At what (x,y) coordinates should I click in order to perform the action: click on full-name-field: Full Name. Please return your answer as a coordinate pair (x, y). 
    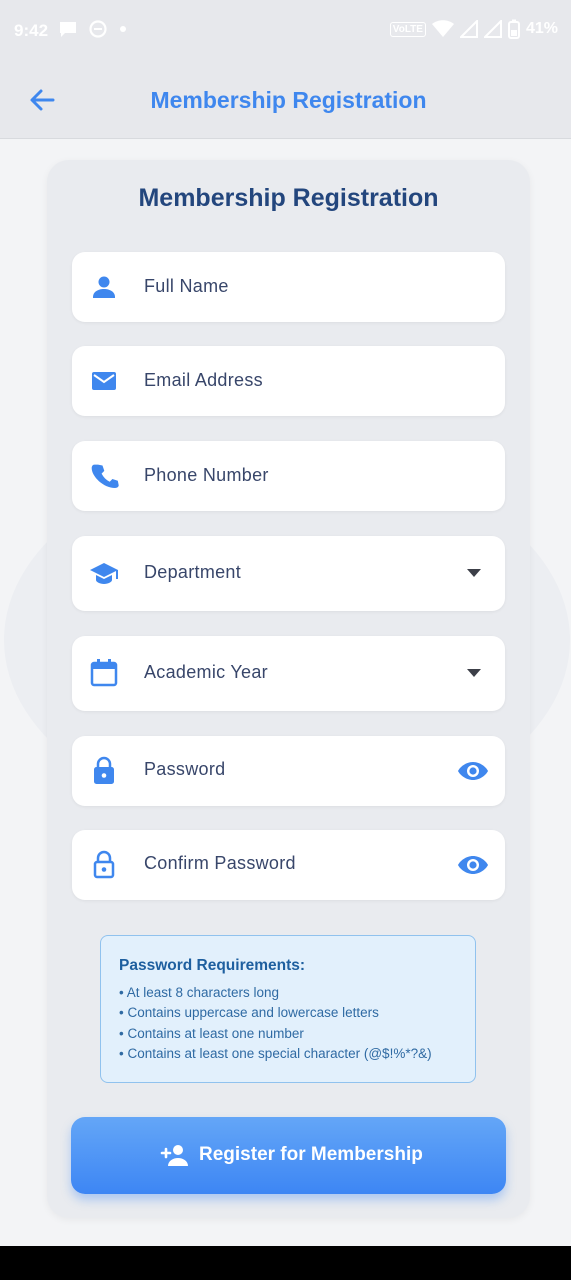
    Looking at the image, I should click on (288, 287).